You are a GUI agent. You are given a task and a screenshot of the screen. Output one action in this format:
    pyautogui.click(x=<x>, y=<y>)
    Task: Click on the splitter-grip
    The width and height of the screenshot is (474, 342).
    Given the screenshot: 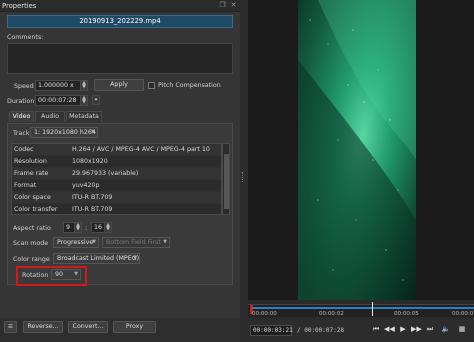 What is the action you would take?
    pyautogui.click(x=243, y=177)
    